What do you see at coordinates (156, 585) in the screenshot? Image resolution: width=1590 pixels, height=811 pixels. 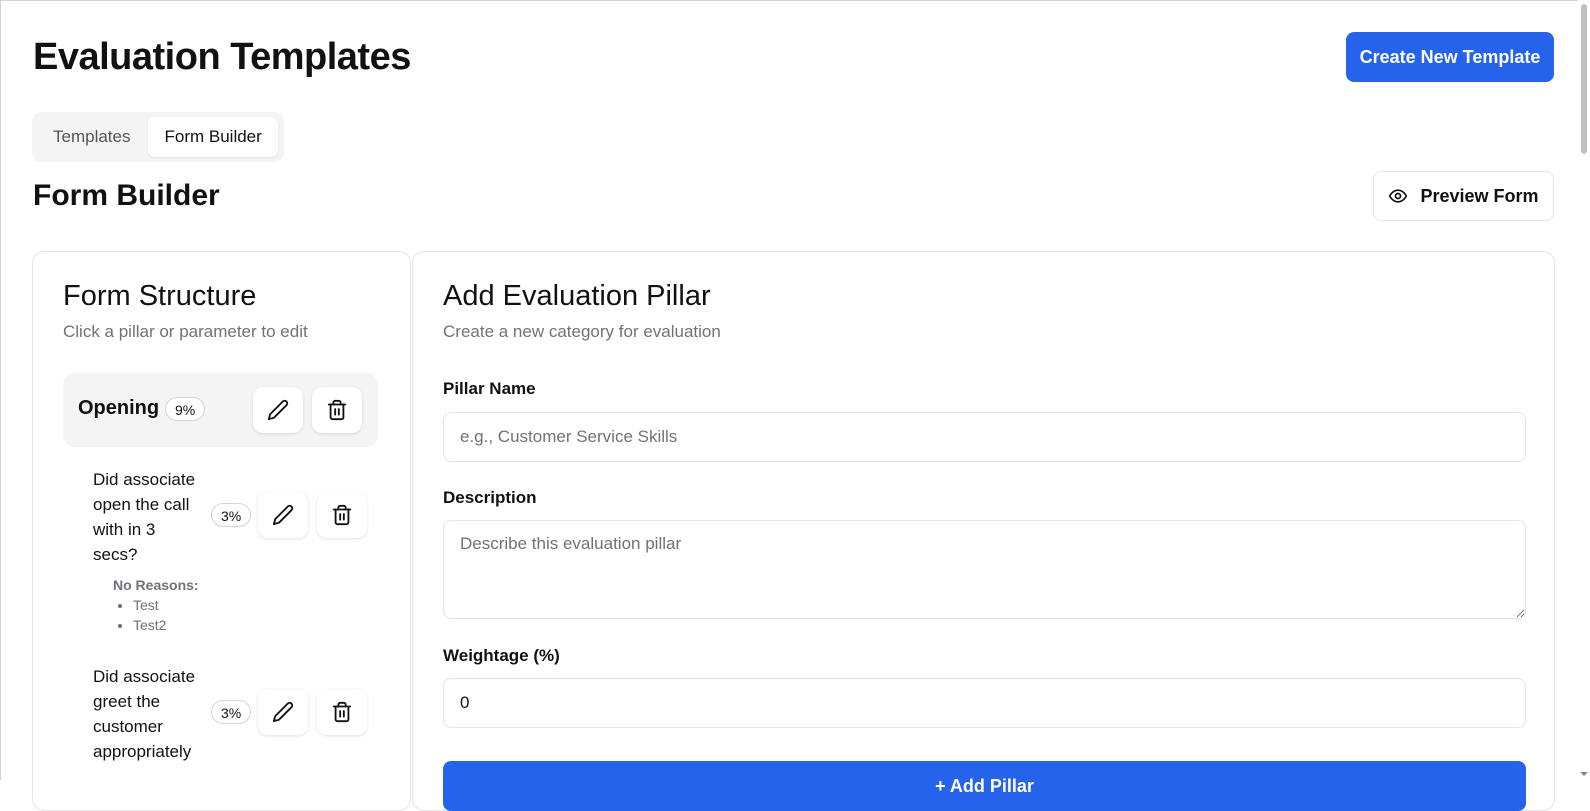 I see `no-reasons-label: No Reasons:` at bounding box center [156, 585].